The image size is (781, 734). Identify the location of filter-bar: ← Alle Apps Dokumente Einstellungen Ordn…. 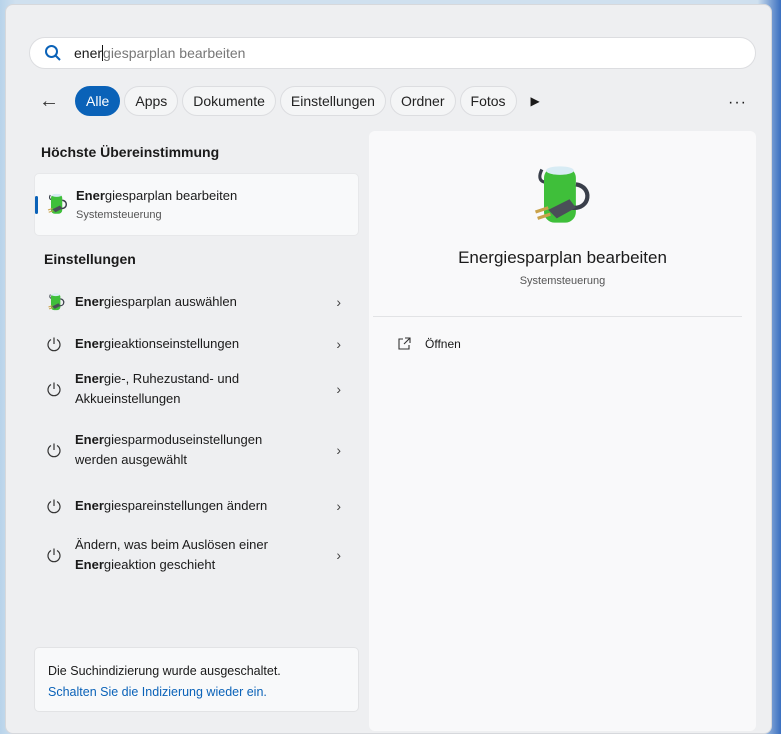
(289, 101).